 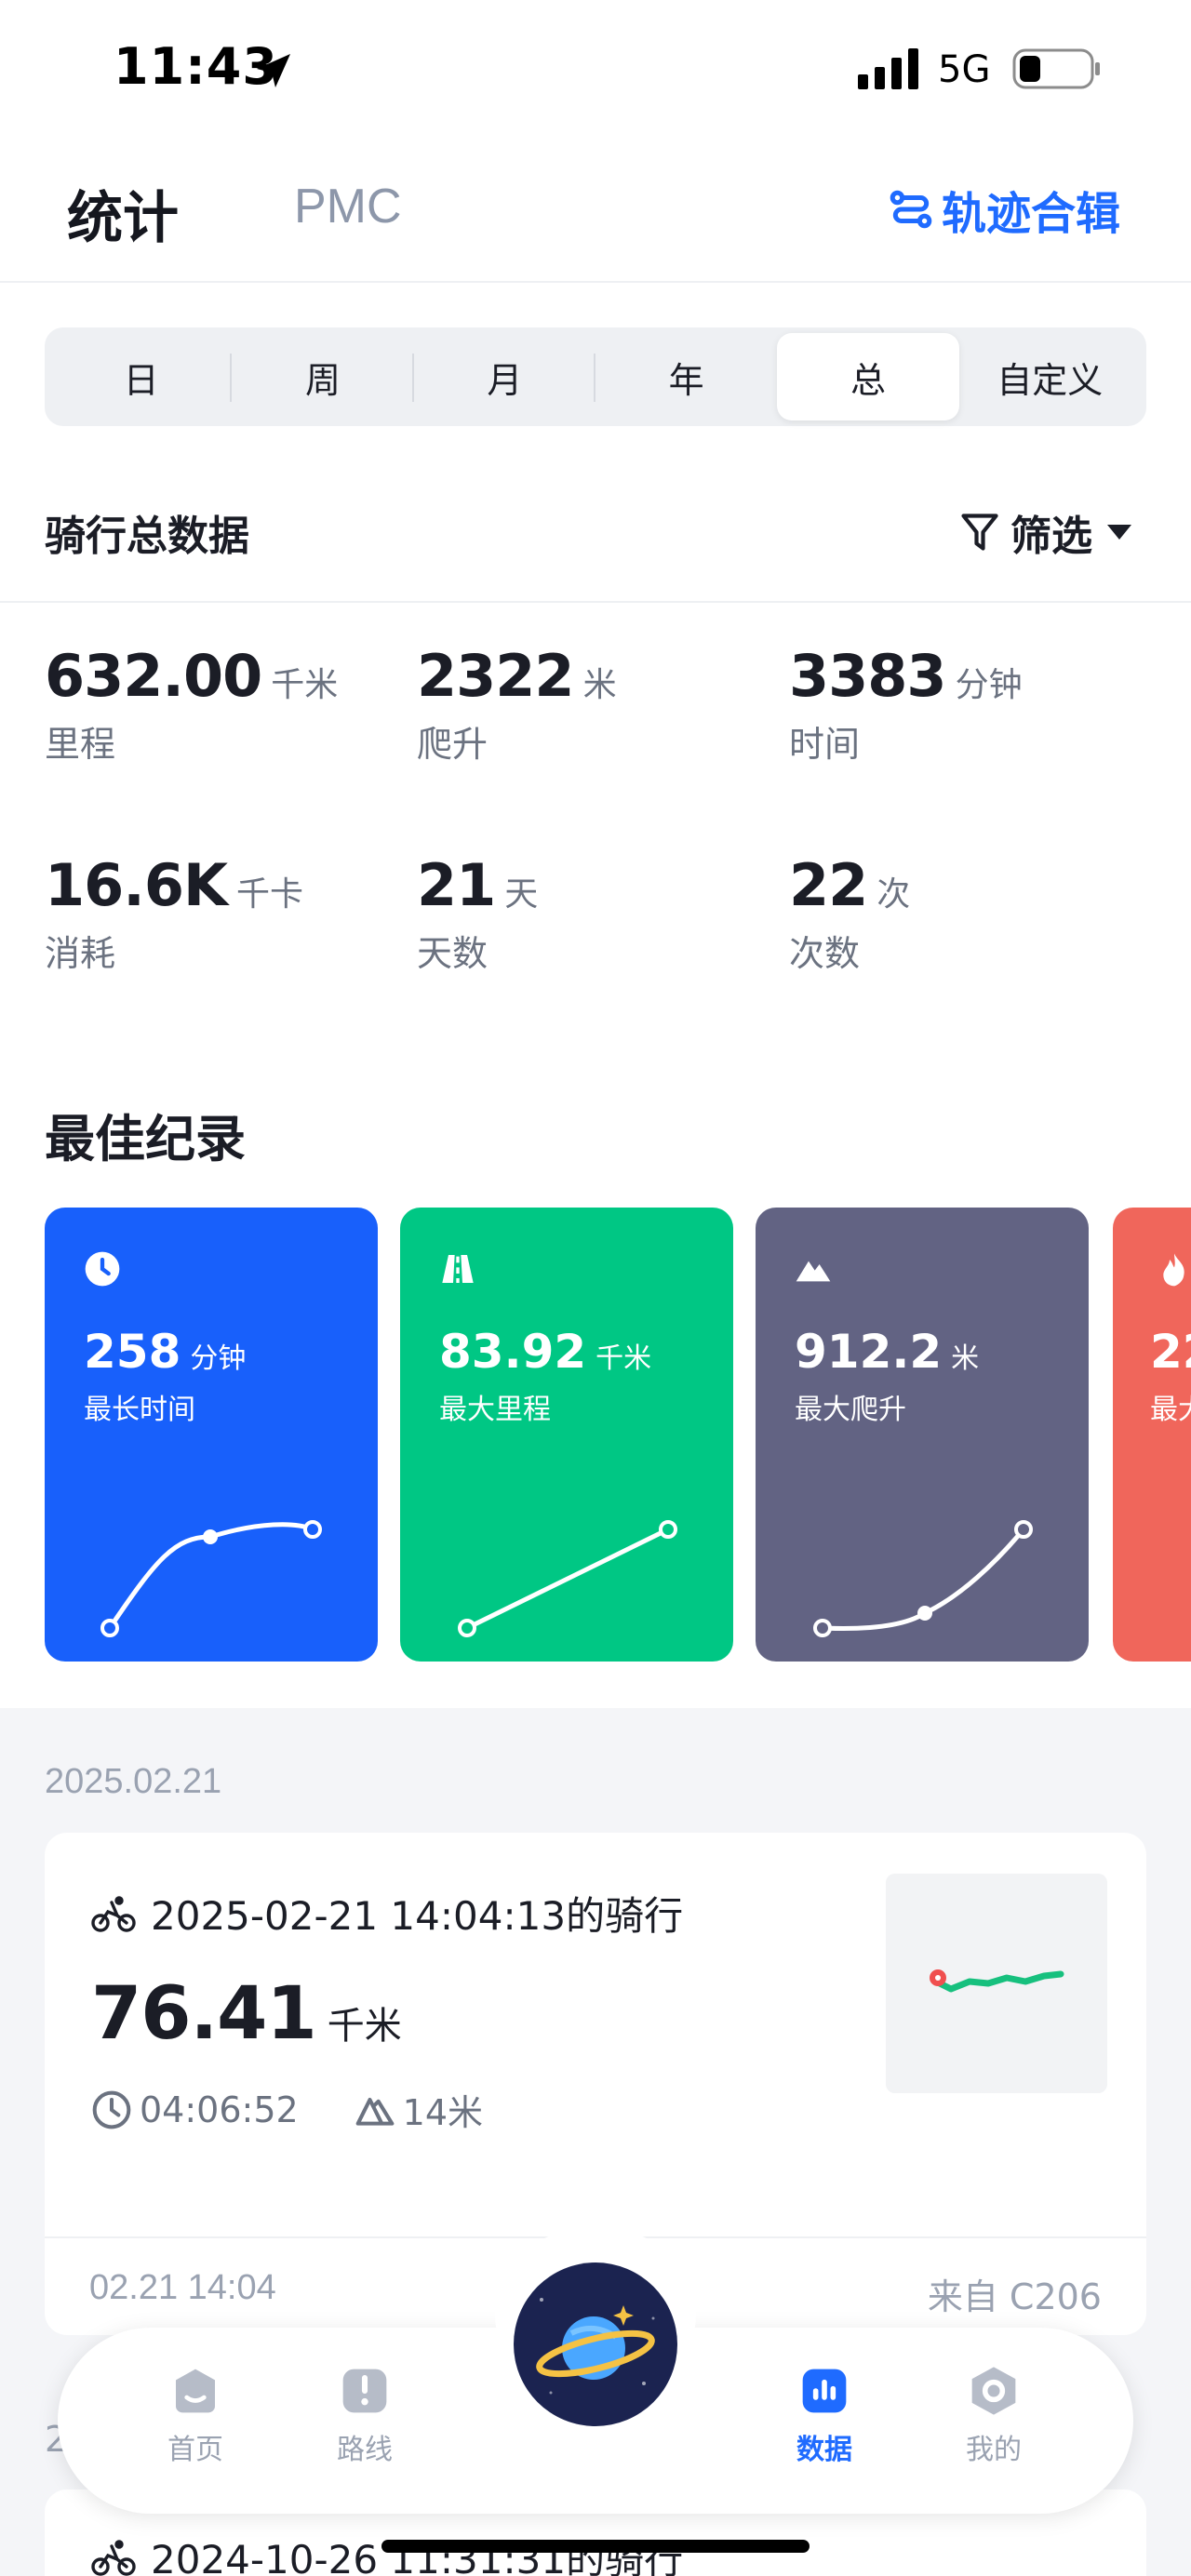 I want to click on period-tab-total: 总, so click(x=868, y=376).